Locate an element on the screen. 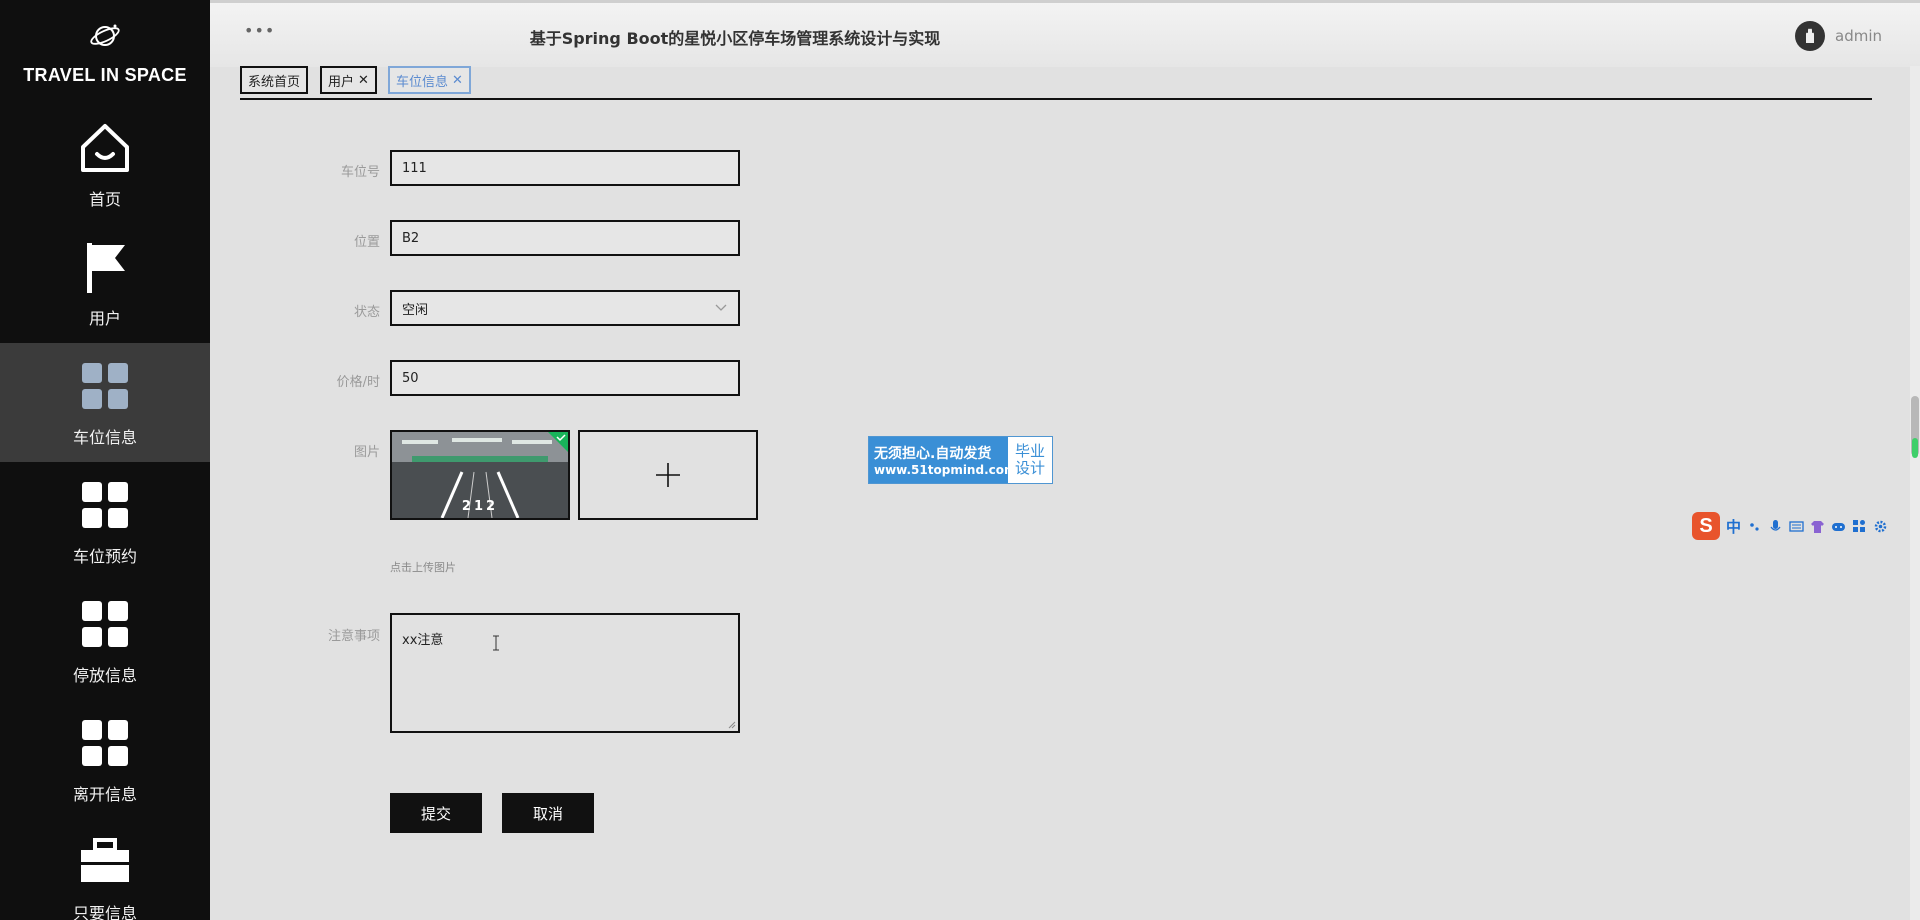 This screenshot has width=1920, height=920. resize-handle-icon is located at coordinates (731, 724).